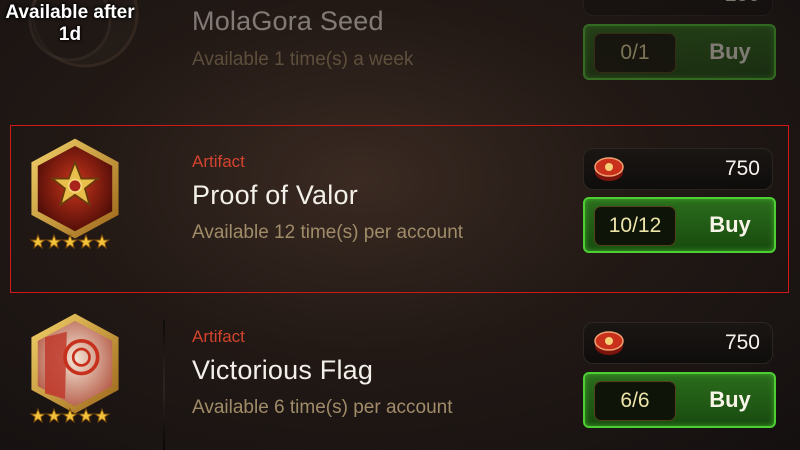 The width and height of the screenshot is (800, 450). I want to click on item-name: MolaGora Seed, so click(288, 21).